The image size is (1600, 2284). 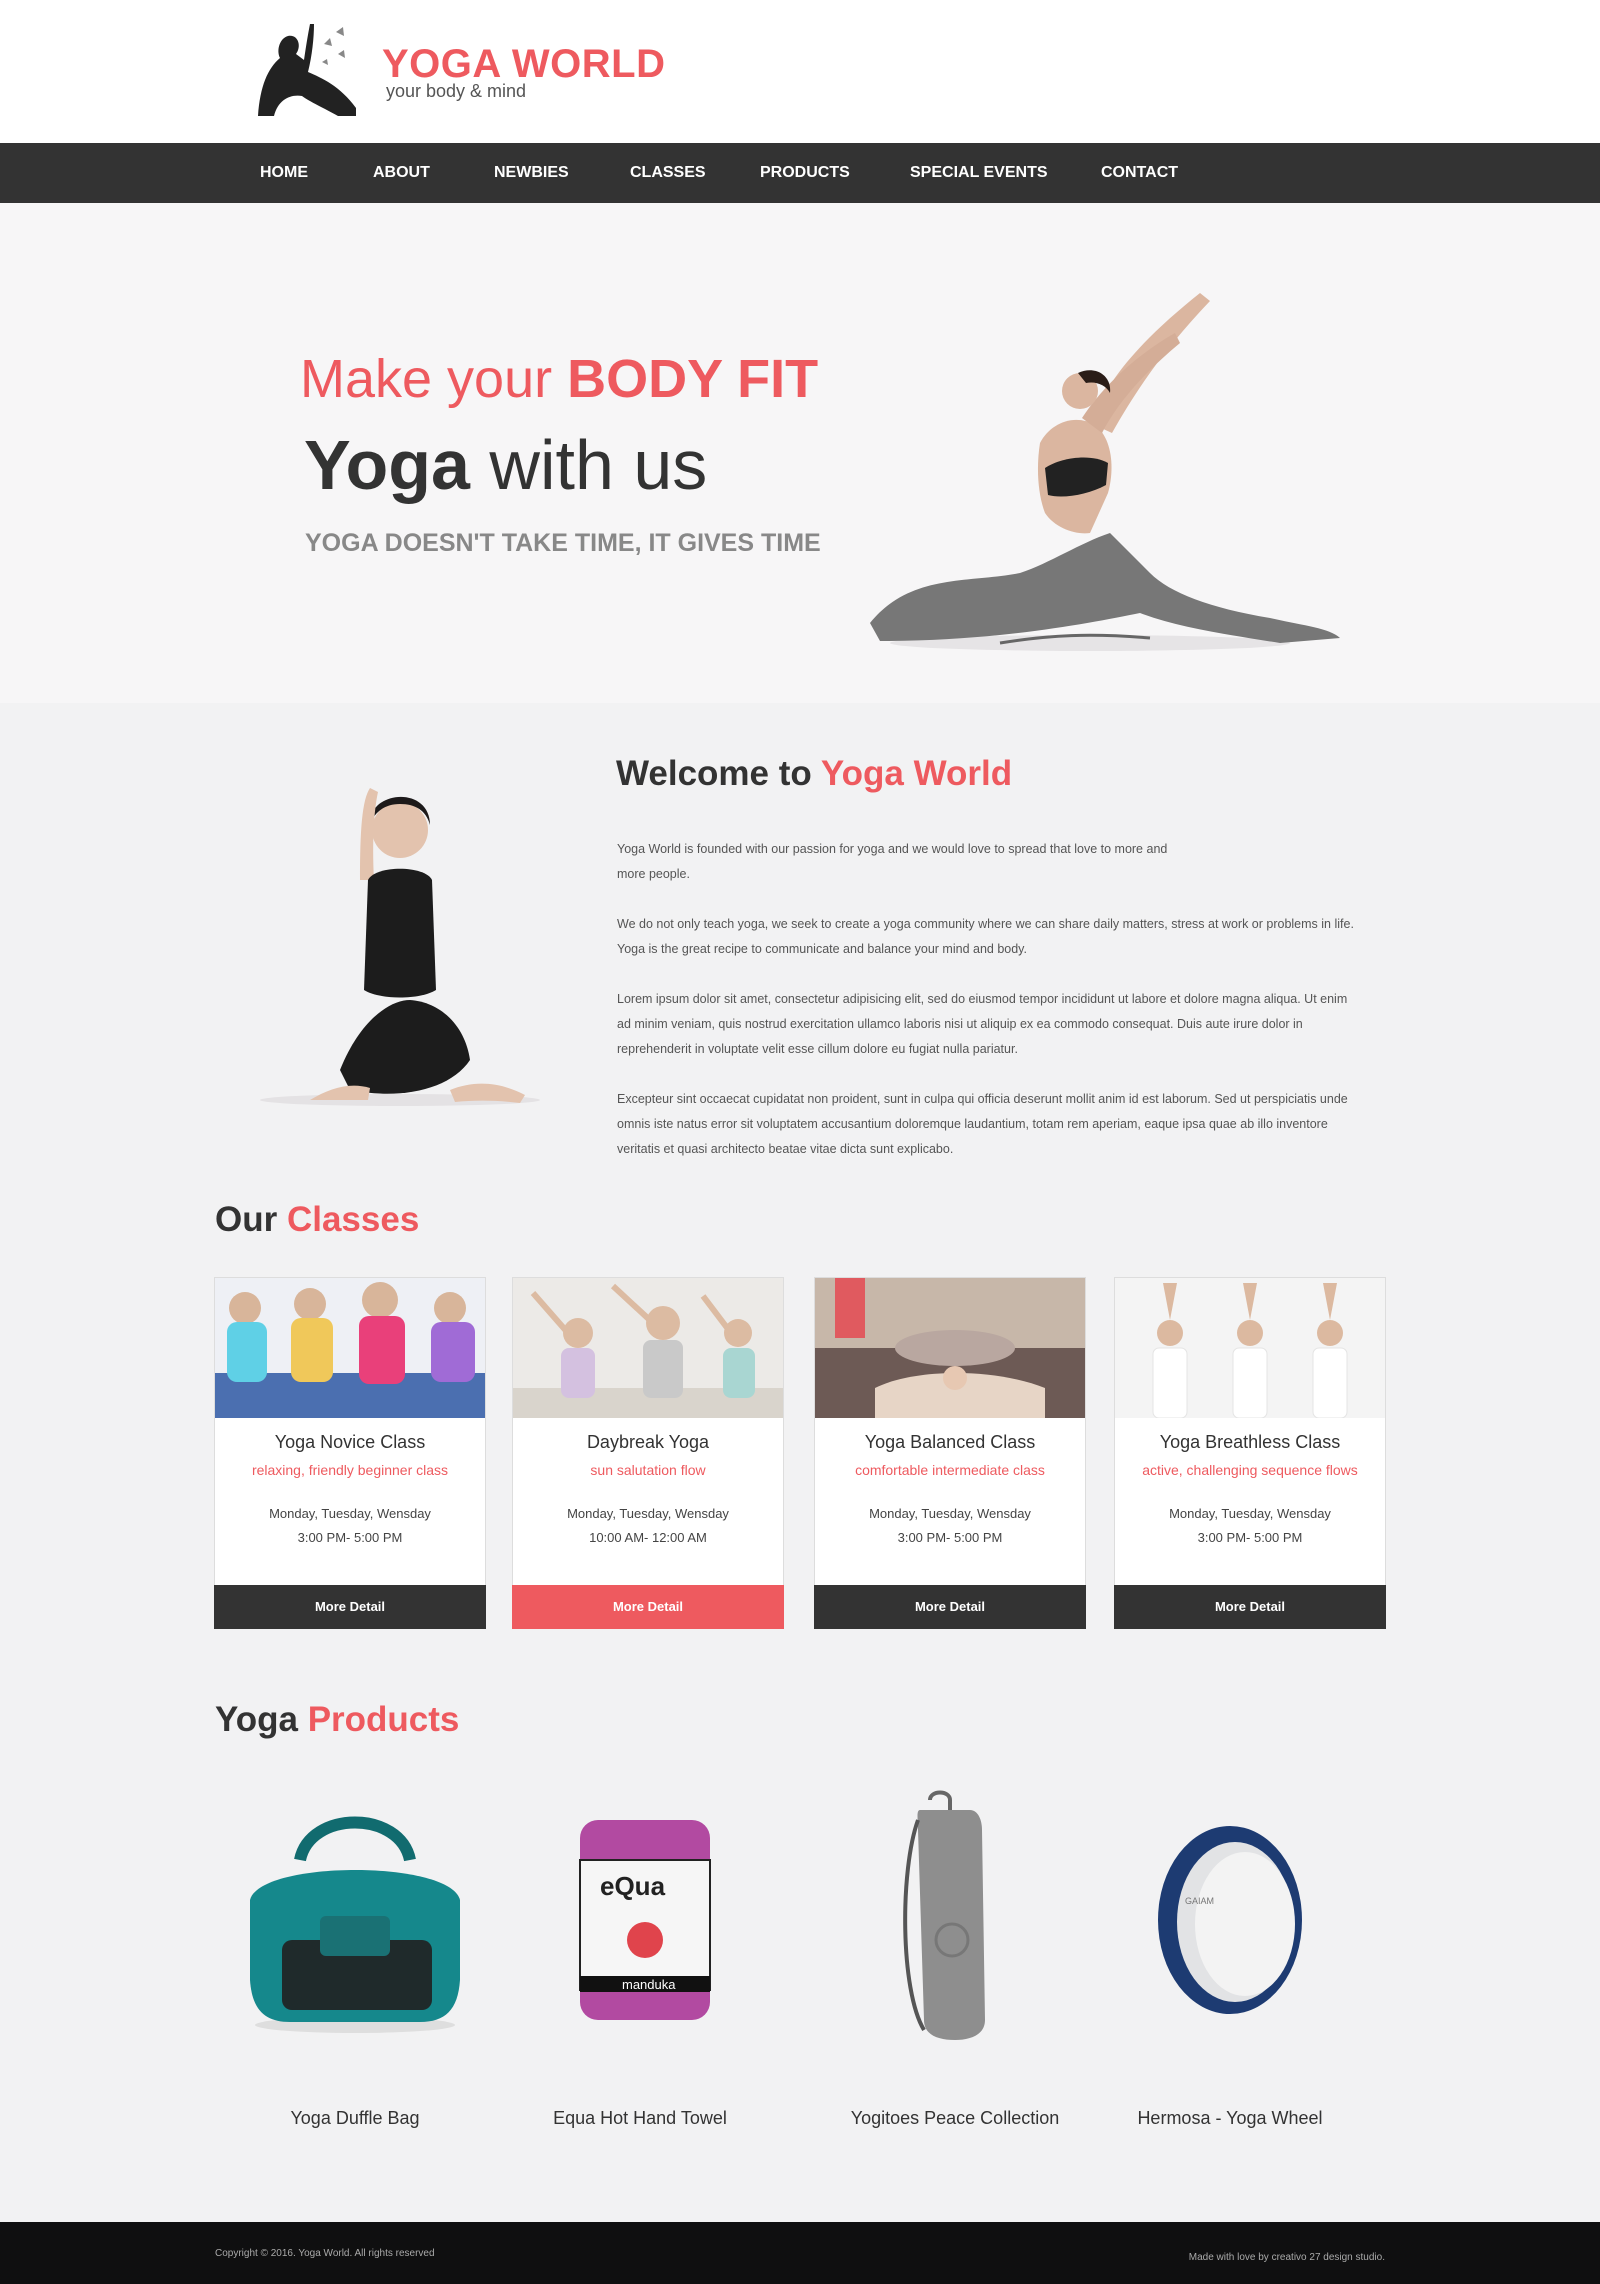 What do you see at coordinates (633, 1886) in the screenshot?
I see `towel-brand-label: eQua` at bounding box center [633, 1886].